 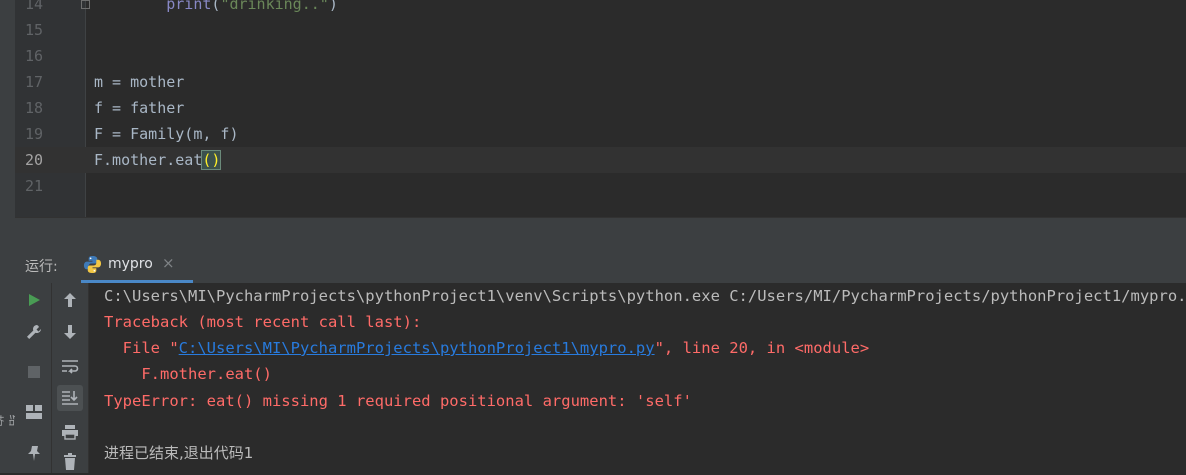 I want to click on run-toolbar-primary, so click(x=33, y=378).